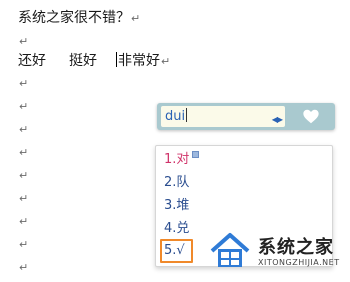 Image resolution: width=350 pixels, height=282 pixels. What do you see at coordinates (311, 117) in the screenshot?
I see `heart-icon` at bounding box center [311, 117].